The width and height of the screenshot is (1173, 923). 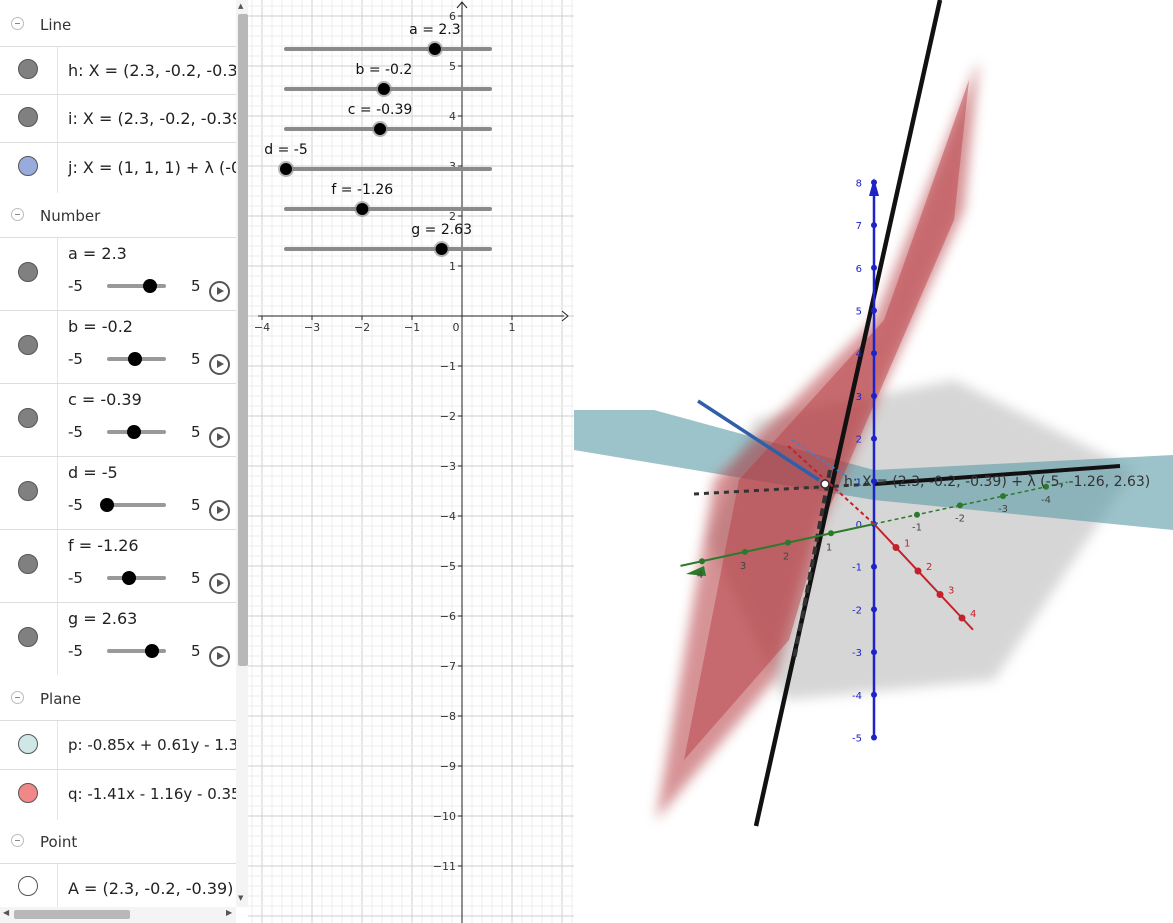 What do you see at coordinates (152, 545) in the screenshot?
I see `number-label: f = -1.26` at bounding box center [152, 545].